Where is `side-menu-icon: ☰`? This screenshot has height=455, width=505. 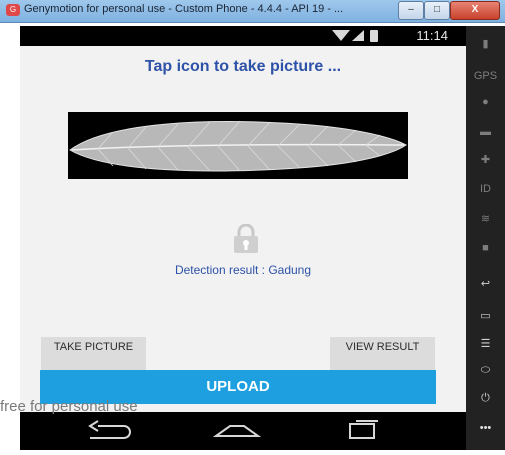 side-menu-icon: ☰ is located at coordinates (485, 344).